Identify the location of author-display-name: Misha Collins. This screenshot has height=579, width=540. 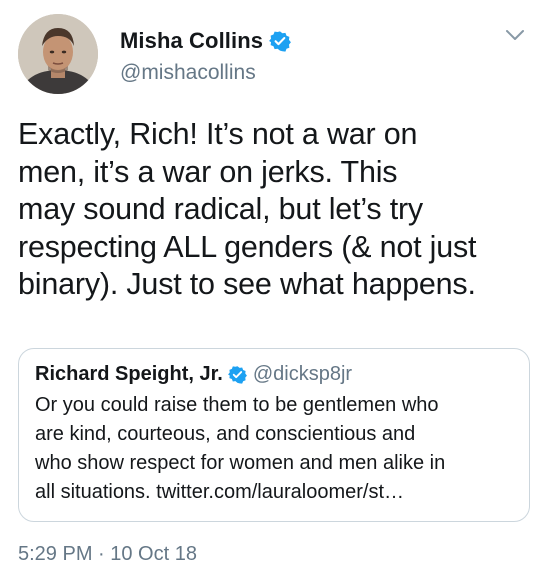
(191, 41).